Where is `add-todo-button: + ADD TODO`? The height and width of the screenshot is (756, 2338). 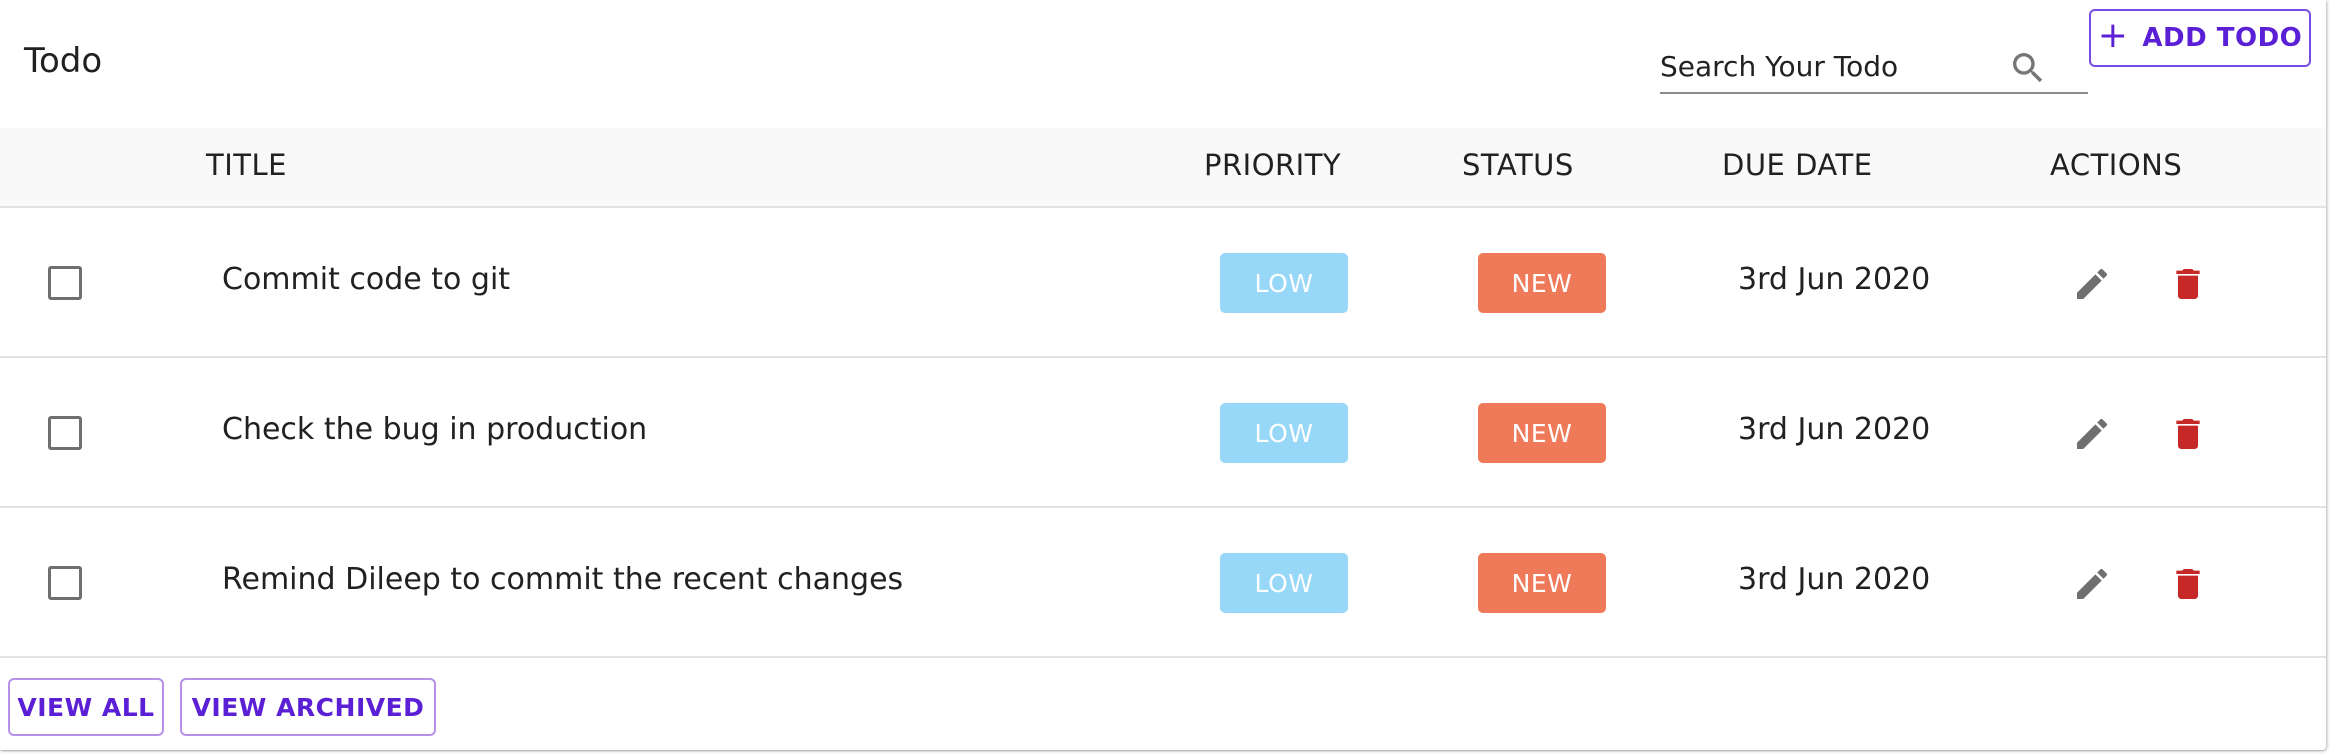
add-todo-button: + ADD TODO is located at coordinates (2200, 38).